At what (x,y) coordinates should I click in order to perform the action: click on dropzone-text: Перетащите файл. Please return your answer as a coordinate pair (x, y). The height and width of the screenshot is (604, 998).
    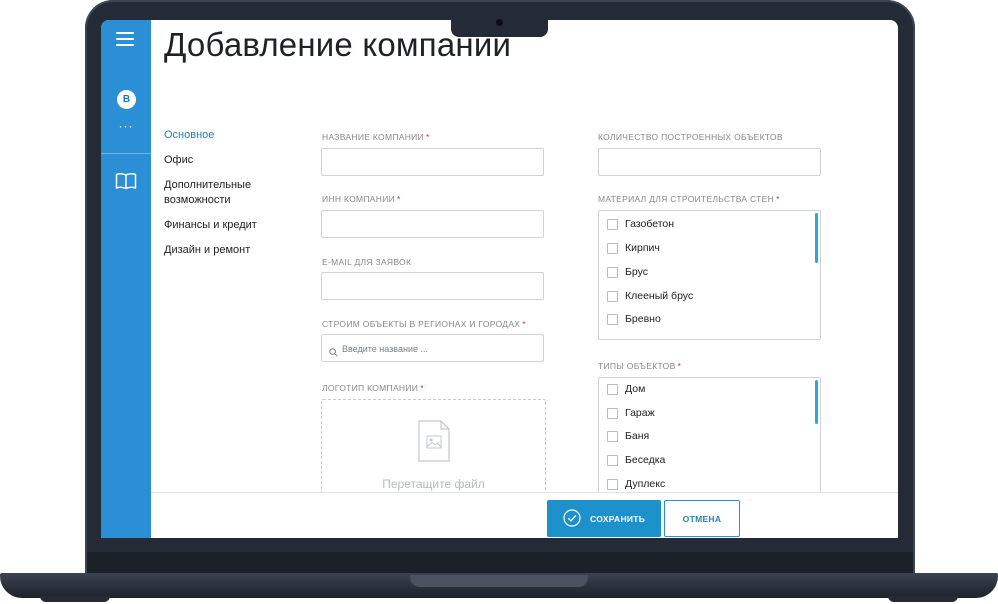
    Looking at the image, I should click on (433, 484).